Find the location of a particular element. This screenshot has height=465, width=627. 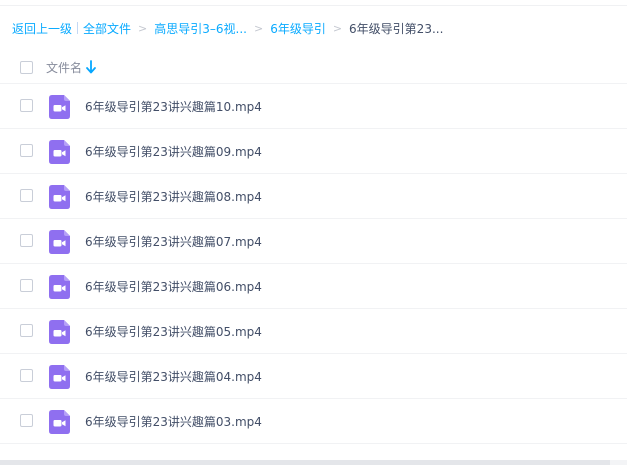

arrow-down-icon is located at coordinates (91, 67).